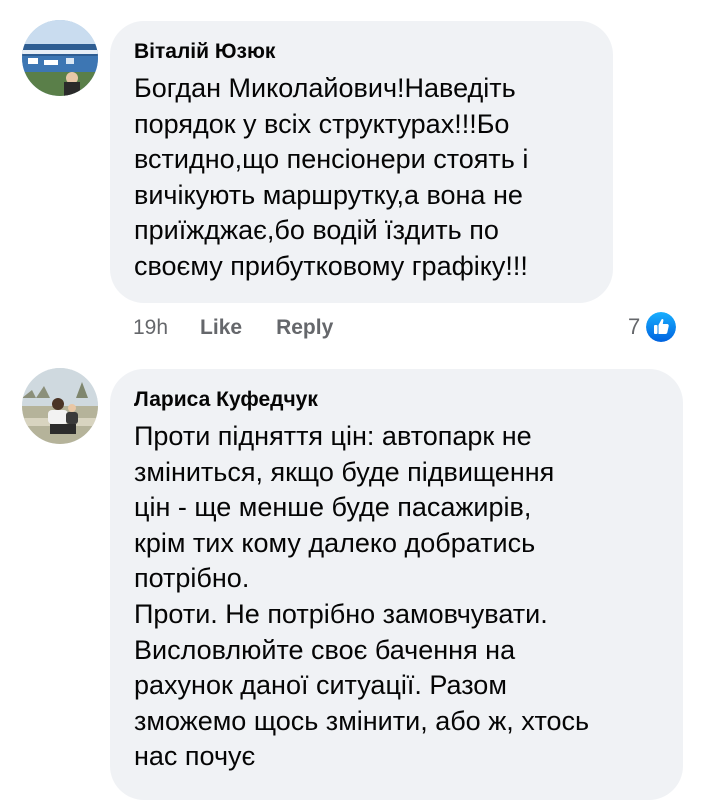  I want to click on comment-timestamp: 19h, so click(150, 328).